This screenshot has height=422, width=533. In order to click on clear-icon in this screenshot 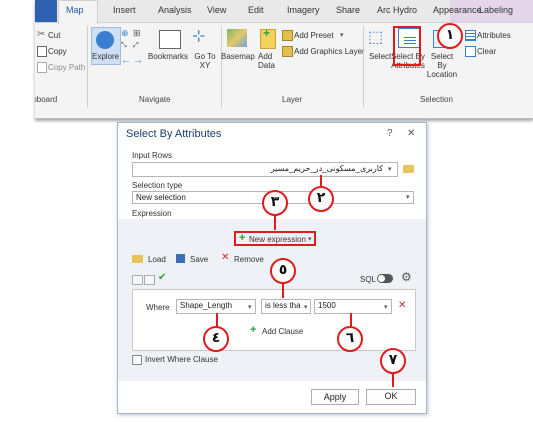, I will do `click(470, 51)`.